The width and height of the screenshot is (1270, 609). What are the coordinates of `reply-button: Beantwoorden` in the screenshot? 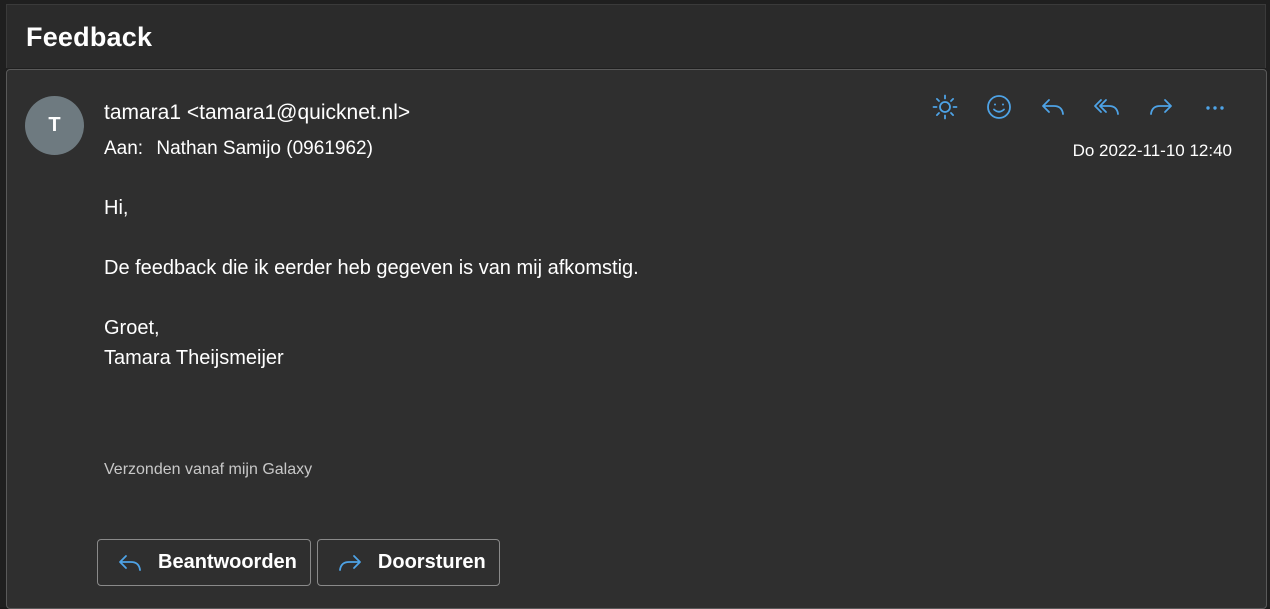 It's located at (204, 562).